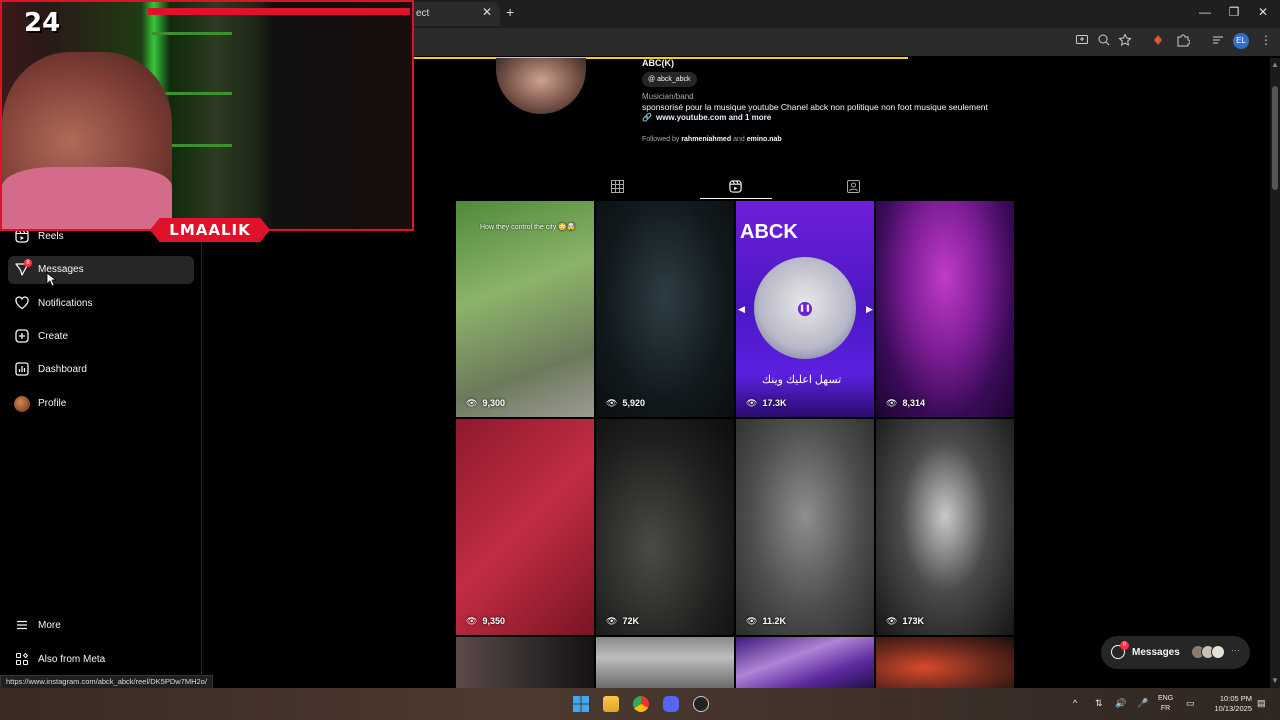  What do you see at coordinates (1261, 703) in the screenshot?
I see `notification-center-icon: ▤` at bounding box center [1261, 703].